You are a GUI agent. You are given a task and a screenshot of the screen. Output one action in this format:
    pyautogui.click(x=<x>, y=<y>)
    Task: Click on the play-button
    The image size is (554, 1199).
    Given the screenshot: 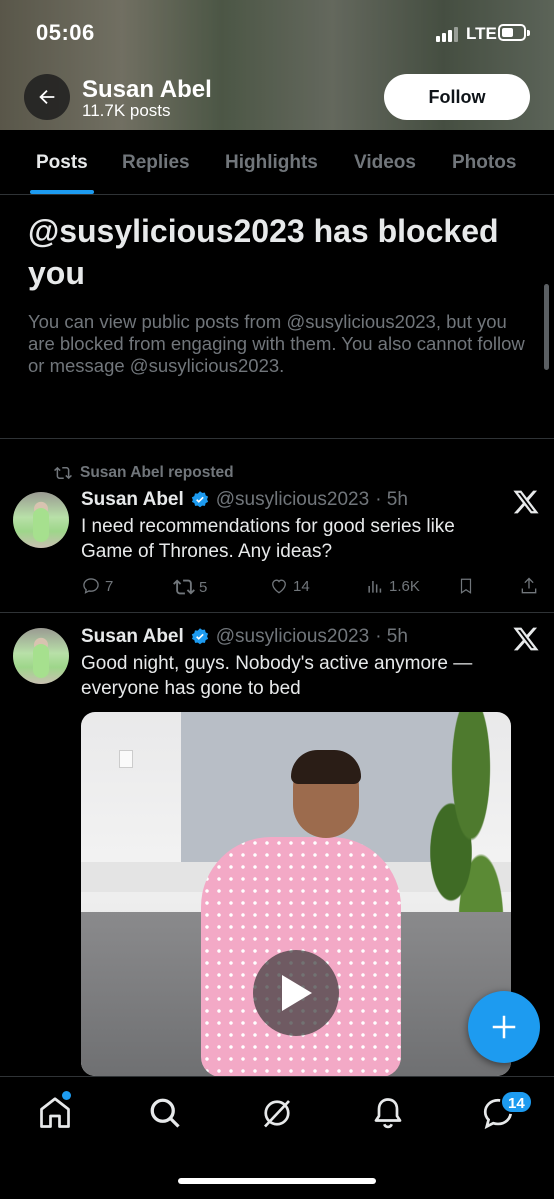 What is the action you would take?
    pyautogui.click(x=296, y=993)
    